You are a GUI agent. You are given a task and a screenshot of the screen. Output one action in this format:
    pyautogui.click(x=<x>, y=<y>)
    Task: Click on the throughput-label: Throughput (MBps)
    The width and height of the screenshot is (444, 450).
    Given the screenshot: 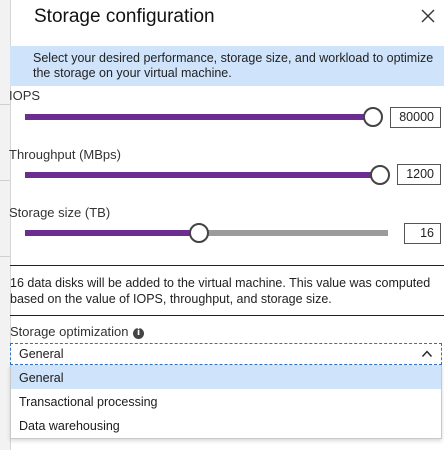 What is the action you would take?
    pyautogui.click(x=65, y=154)
    